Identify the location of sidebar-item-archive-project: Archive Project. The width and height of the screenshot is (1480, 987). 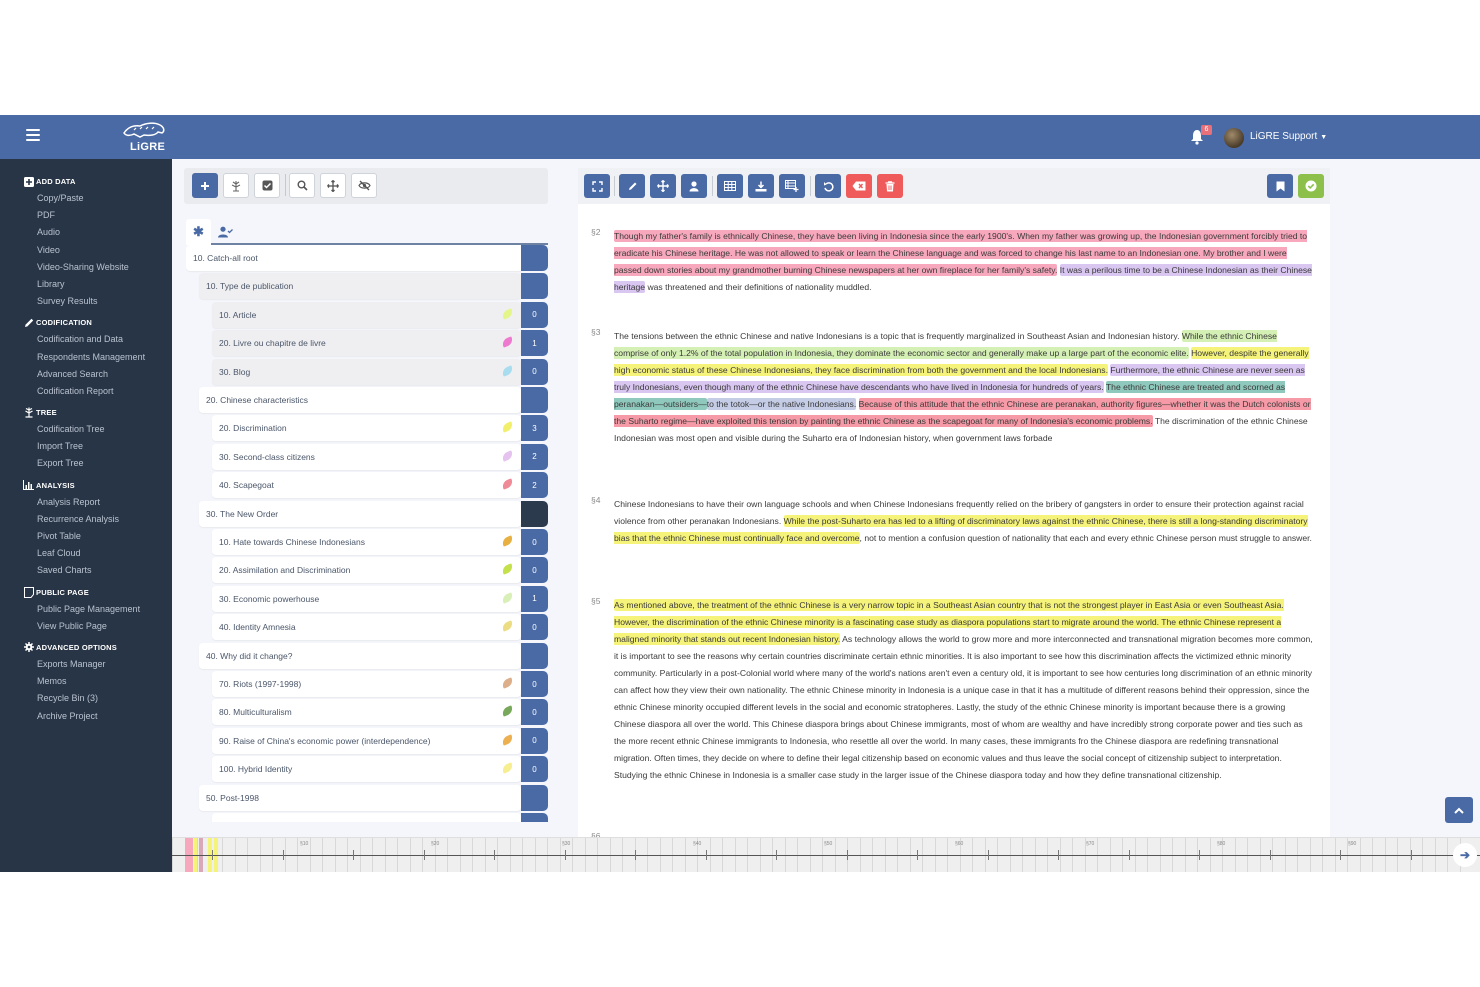
(86, 716).